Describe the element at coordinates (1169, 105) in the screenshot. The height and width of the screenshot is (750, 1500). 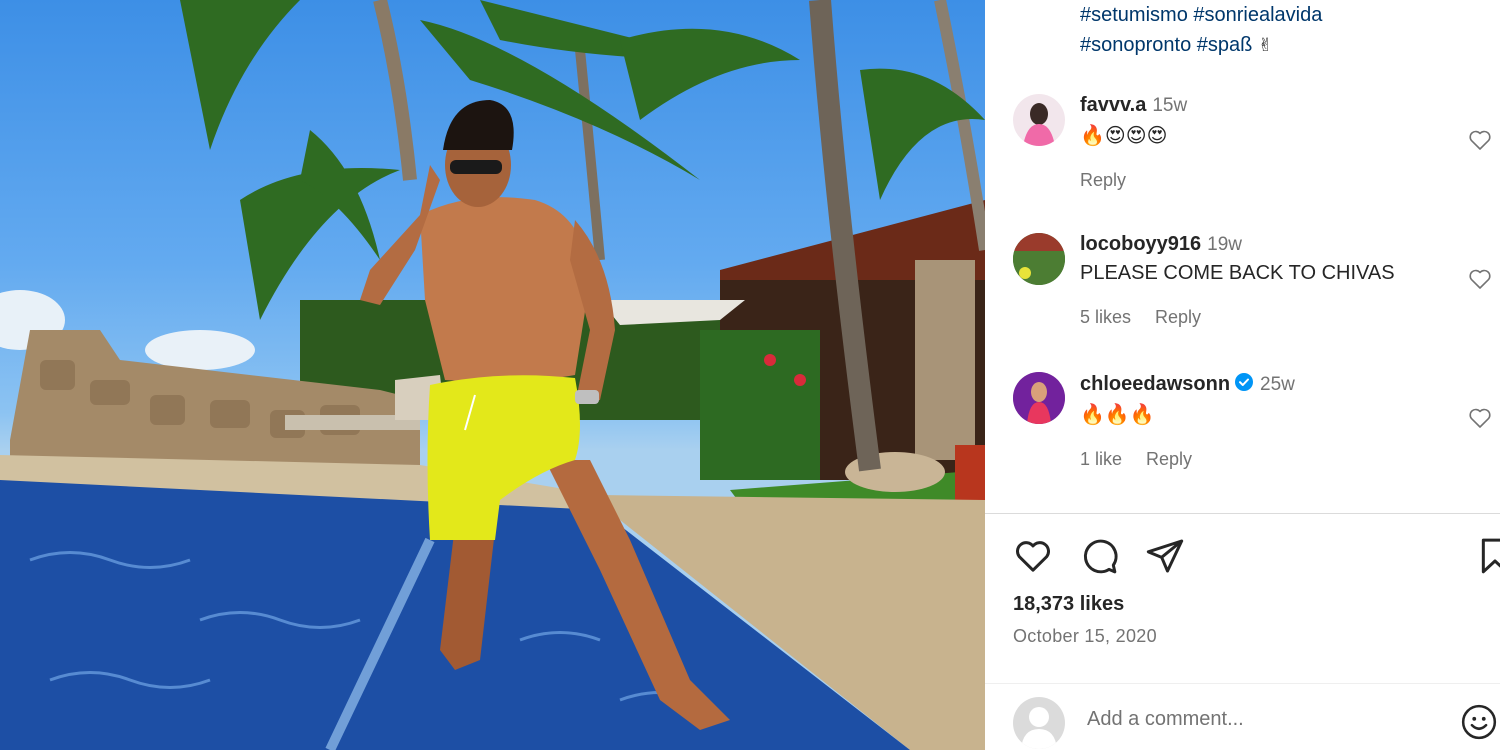
I see `comment-time: 15w` at that location.